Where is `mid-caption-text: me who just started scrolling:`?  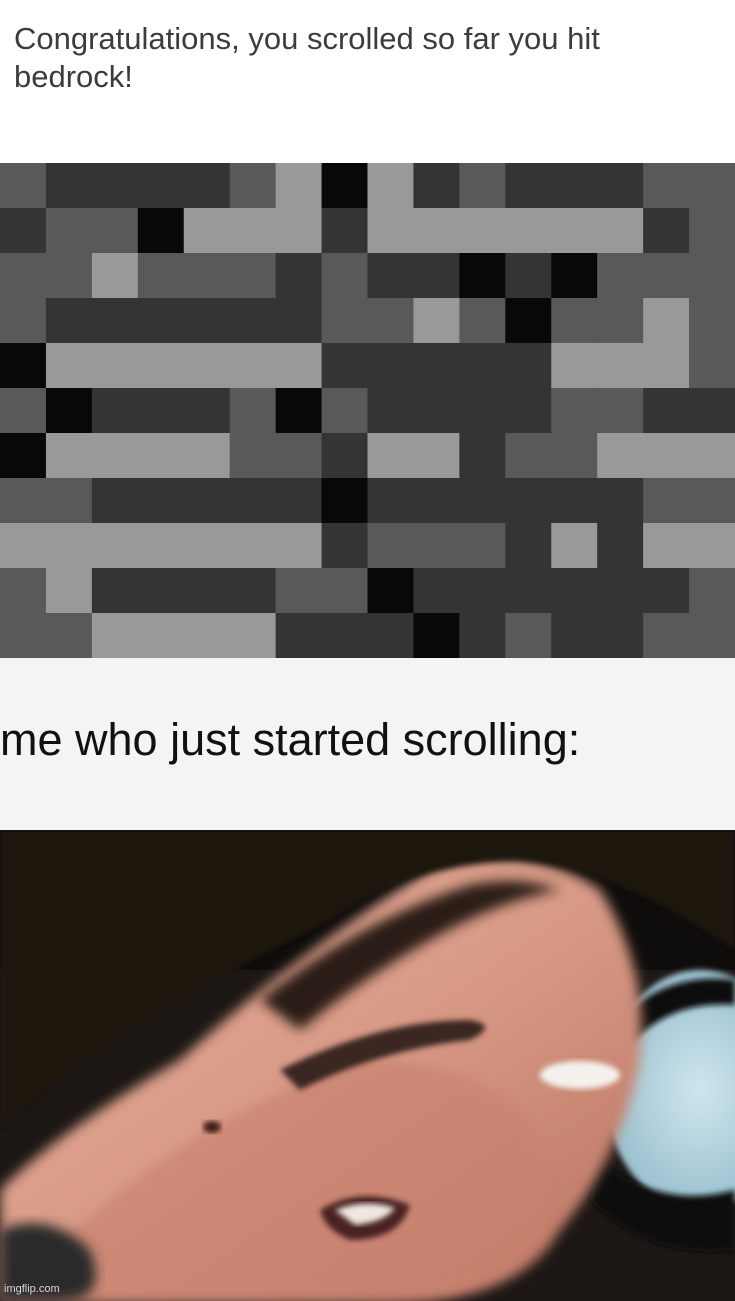 mid-caption-text: me who just started scrolling: is located at coordinates (290, 739).